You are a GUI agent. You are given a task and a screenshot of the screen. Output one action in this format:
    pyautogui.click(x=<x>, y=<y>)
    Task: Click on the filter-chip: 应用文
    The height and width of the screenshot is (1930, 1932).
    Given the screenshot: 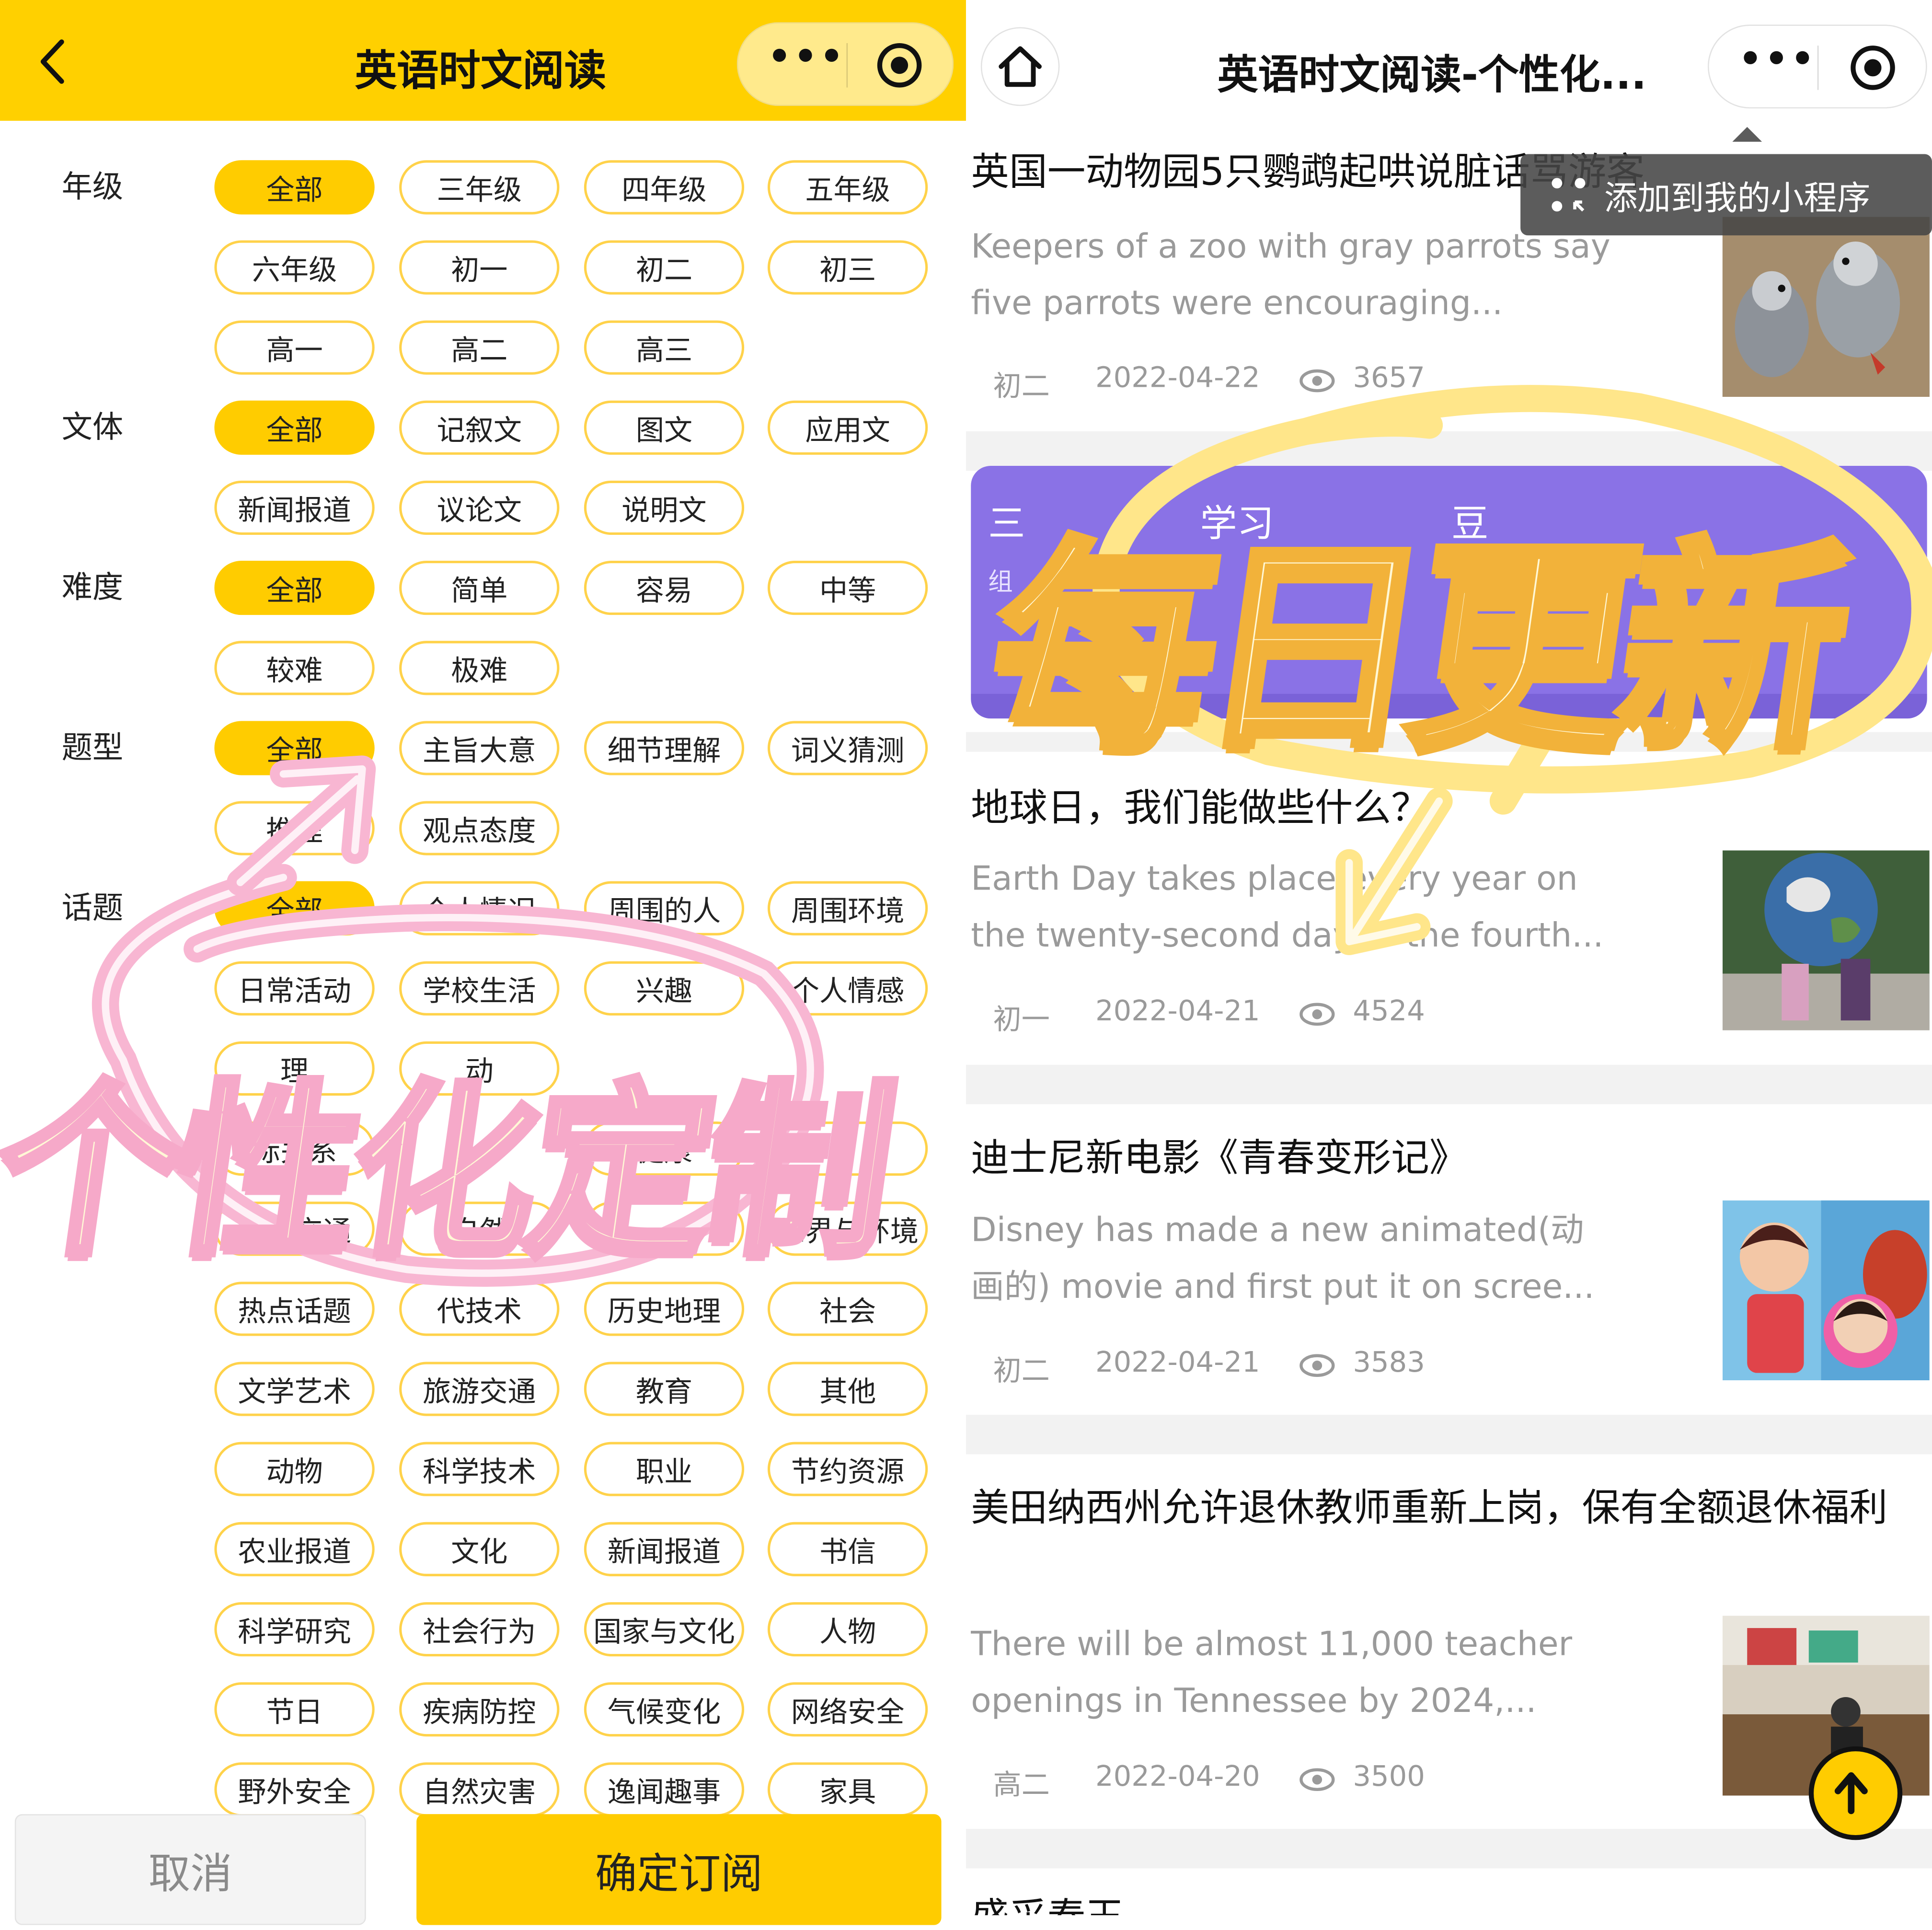 What is the action you would take?
    pyautogui.click(x=847, y=428)
    